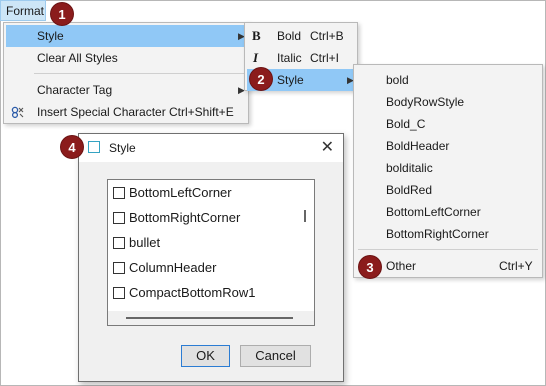  I want to click on style-submenu-item-italic: I Italic Ctrl+I, so click(301, 58).